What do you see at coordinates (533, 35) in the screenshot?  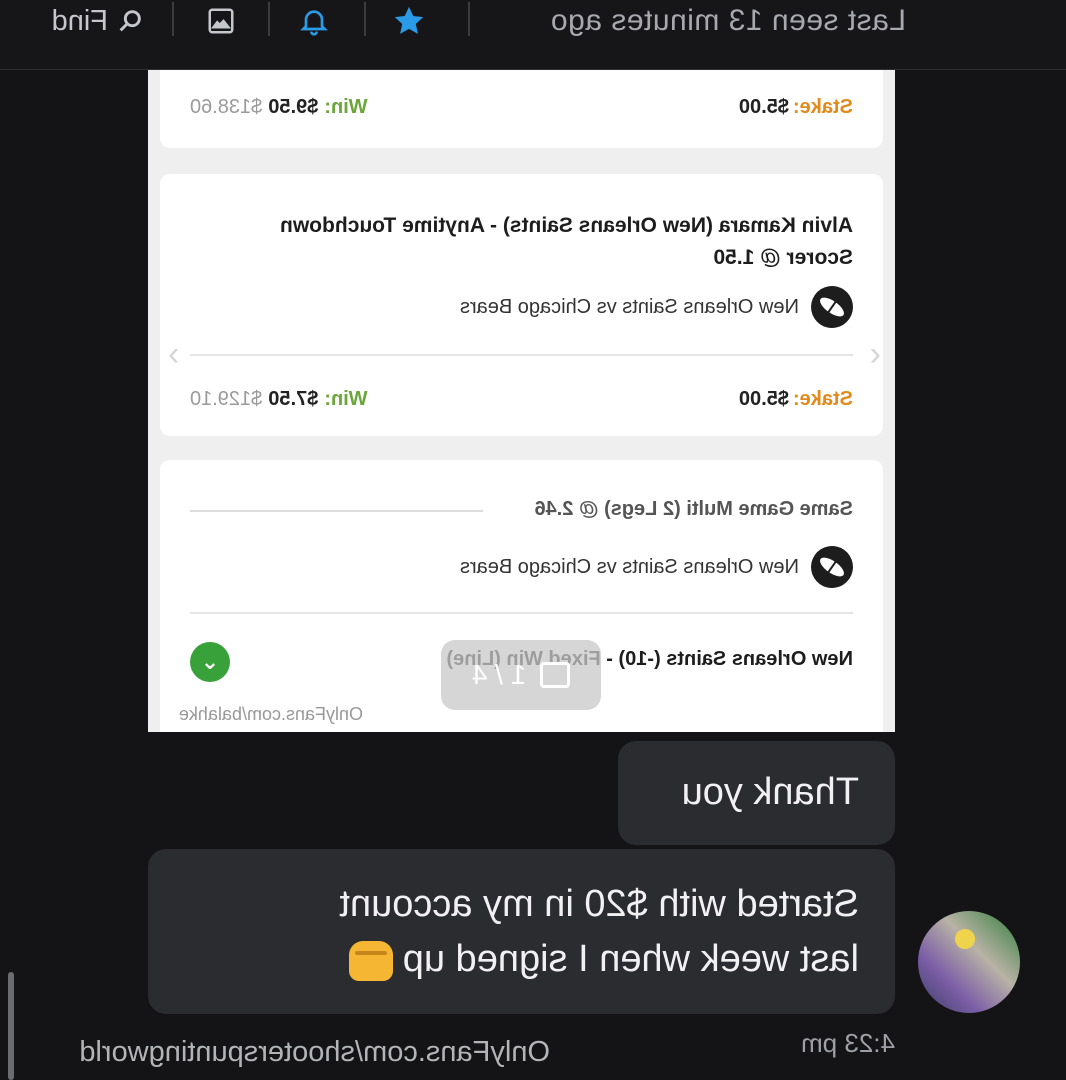 I see `chat-header: Last seen 13 minutes ago Find` at bounding box center [533, 35].